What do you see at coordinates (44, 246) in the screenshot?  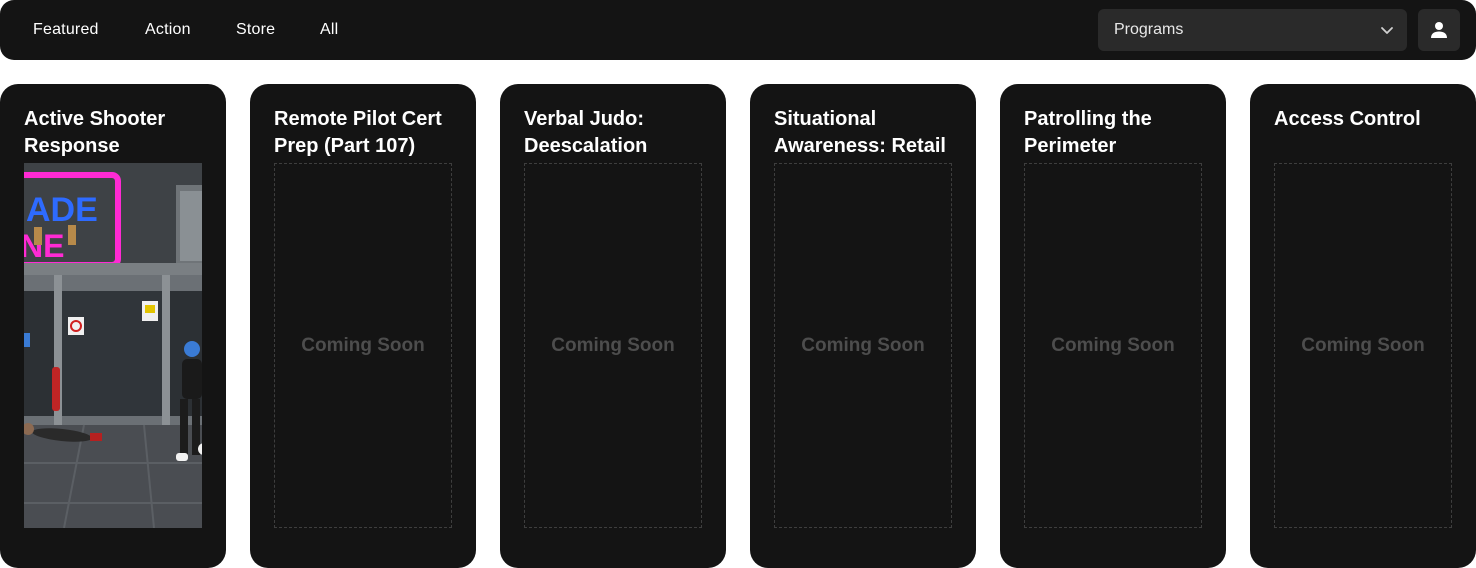 I see `svg-text: NE` at bounding box center [44, 246].